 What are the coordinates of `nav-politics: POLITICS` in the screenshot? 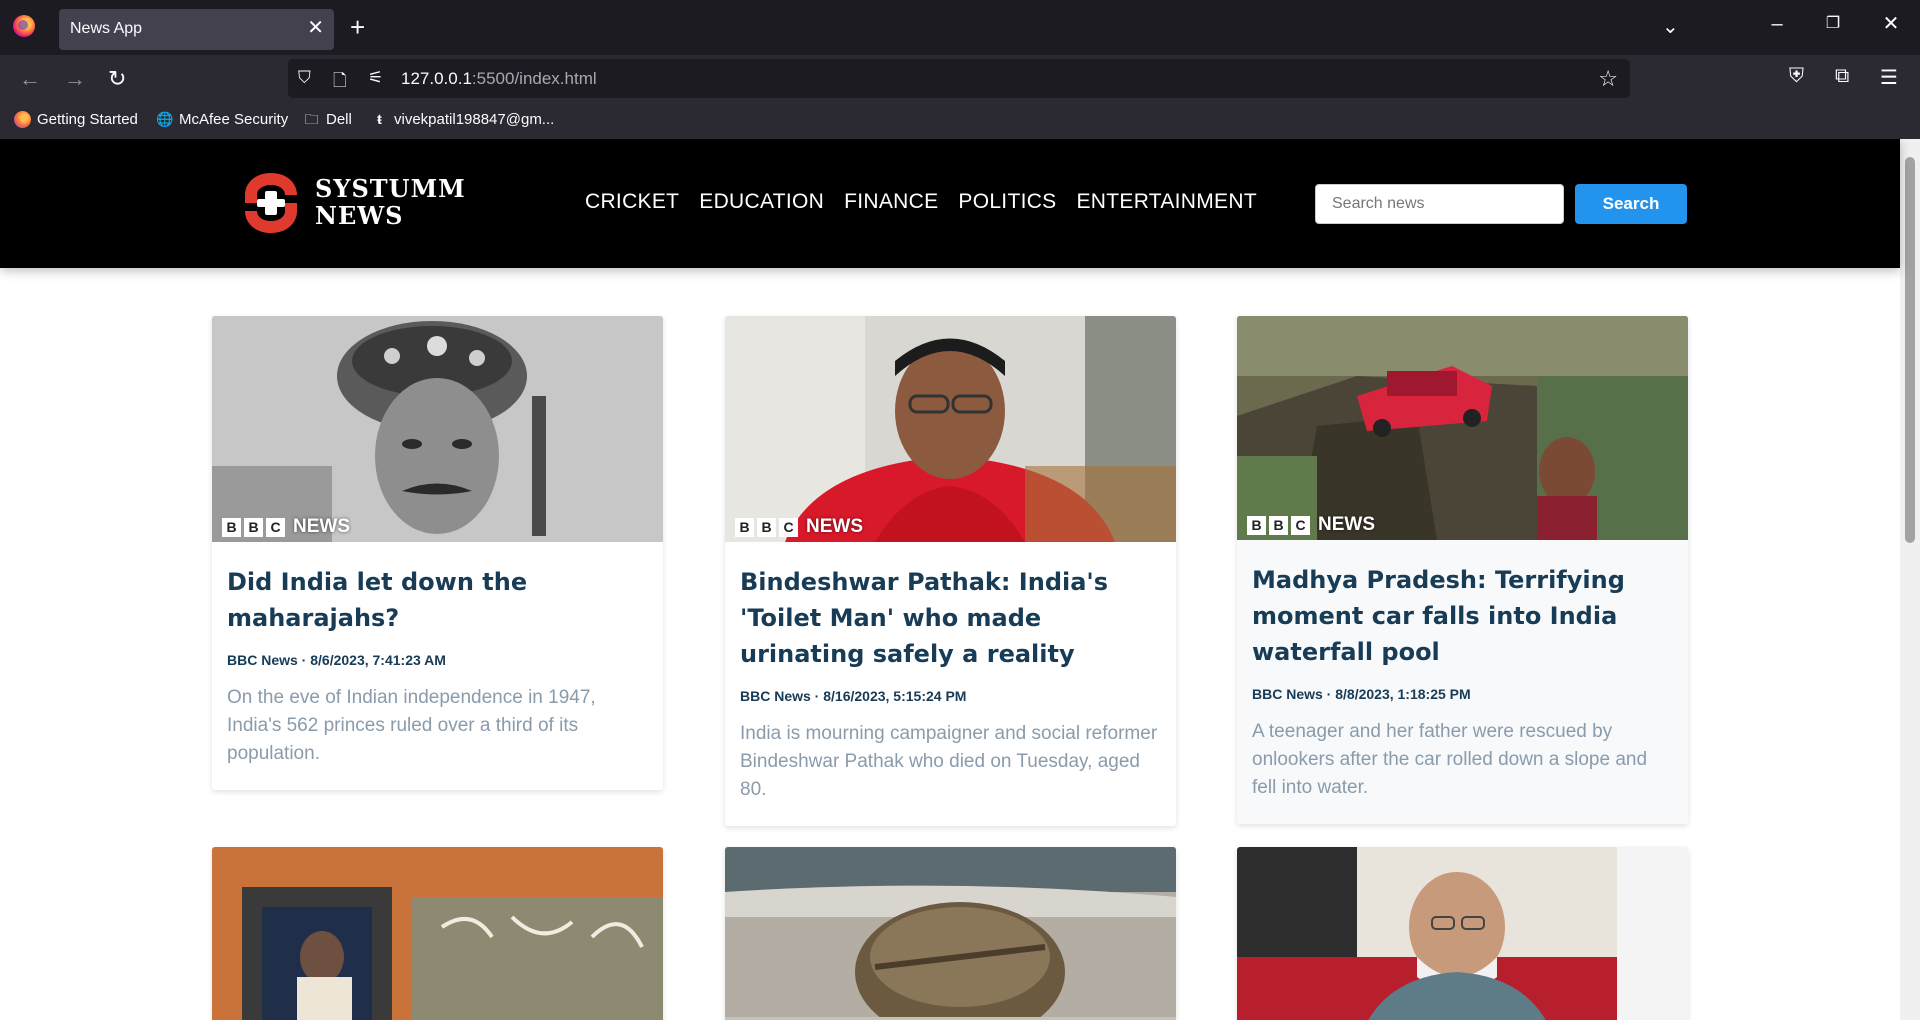 It's located at (1007, 202).